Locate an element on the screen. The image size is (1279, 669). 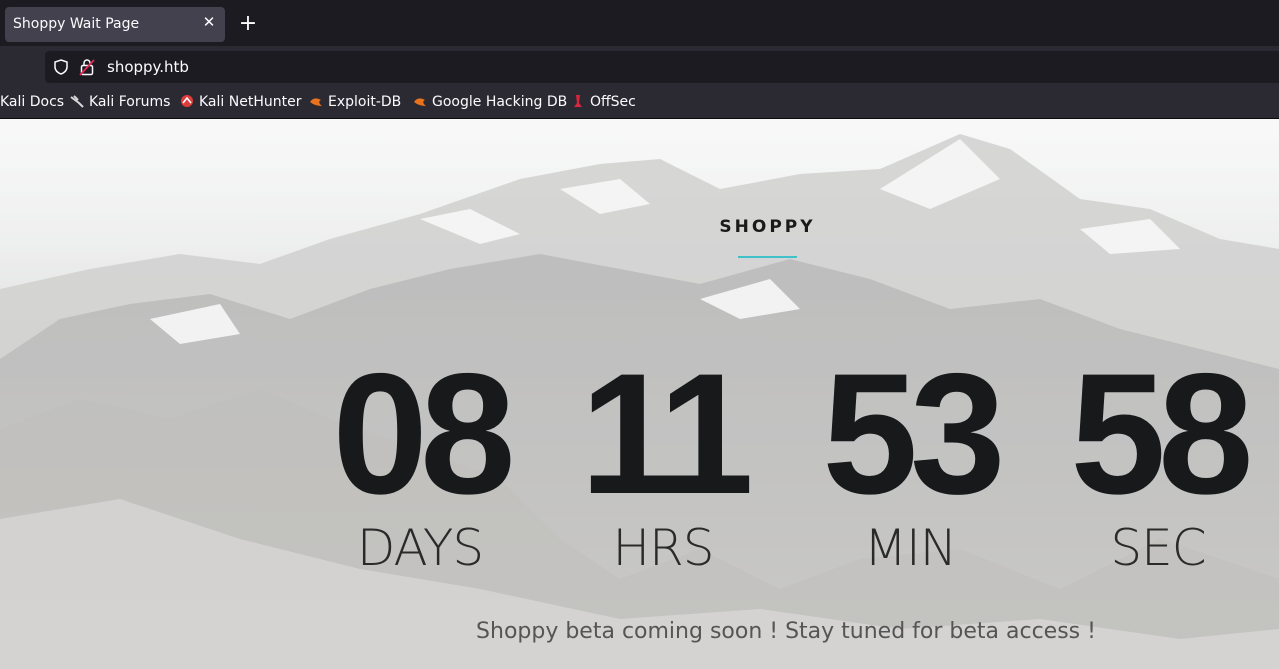
bookmark-kali-nethunter: Kali NetHunter is located at coordinates (240, 102).